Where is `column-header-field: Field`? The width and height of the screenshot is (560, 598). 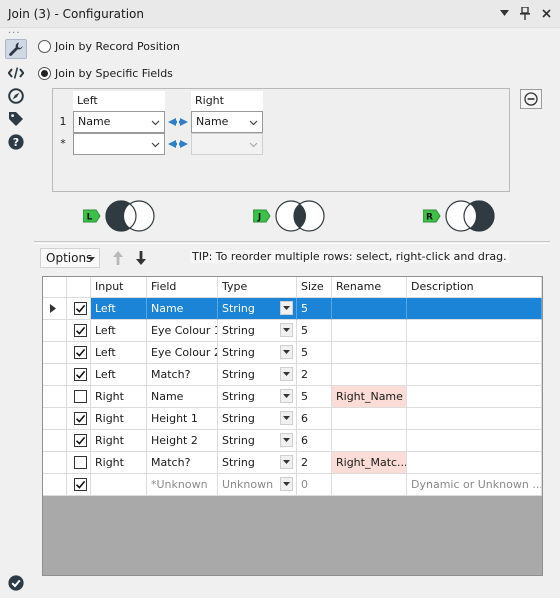 column-header-field: Field is located at coordinates (182, 287).